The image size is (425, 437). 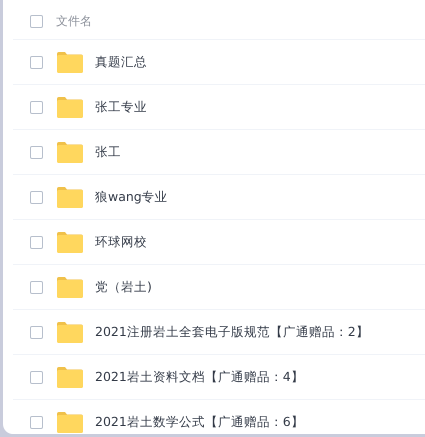 I want to click on folder-name: 环球网校, so click(x=121, y=242).